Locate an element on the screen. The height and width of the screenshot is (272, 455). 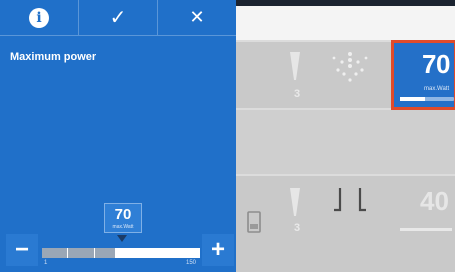
row3-small-number: 3 is located at coordinates (297, 228).